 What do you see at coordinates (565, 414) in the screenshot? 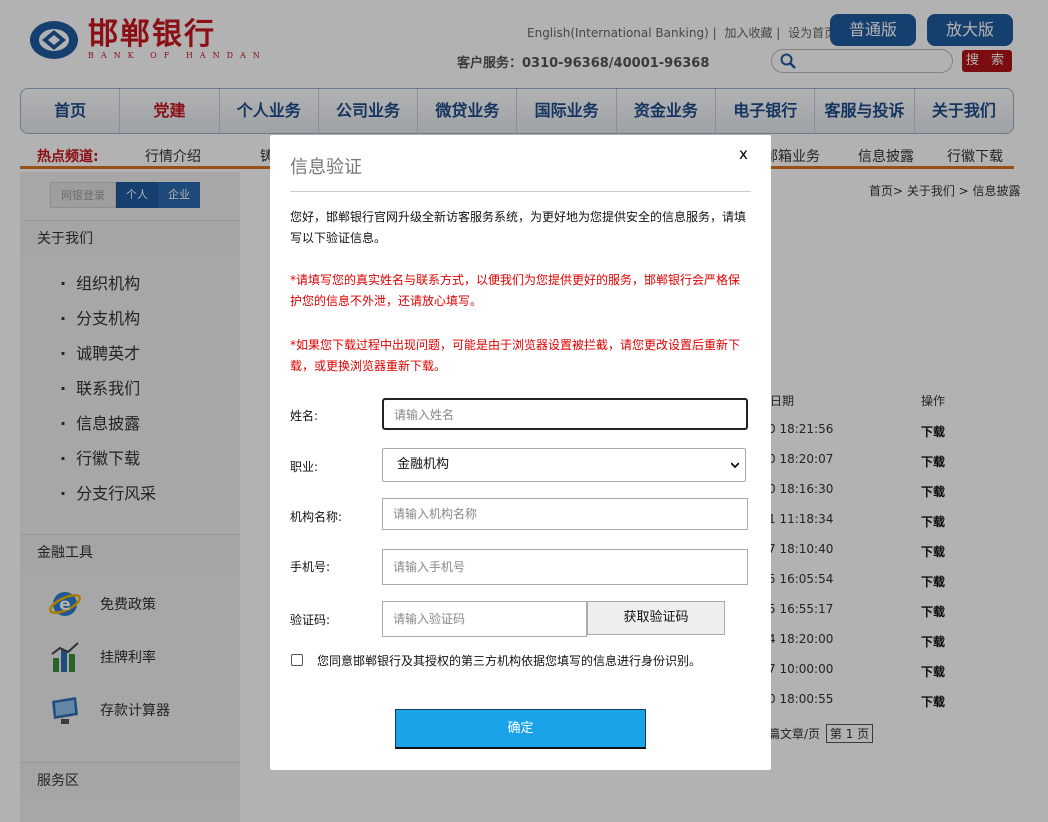
I see `name-input: 请输入姓名` at bounding box center [565, 414].